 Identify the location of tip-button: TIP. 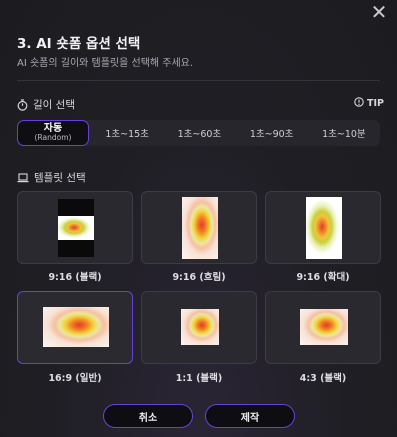
(369, 103).